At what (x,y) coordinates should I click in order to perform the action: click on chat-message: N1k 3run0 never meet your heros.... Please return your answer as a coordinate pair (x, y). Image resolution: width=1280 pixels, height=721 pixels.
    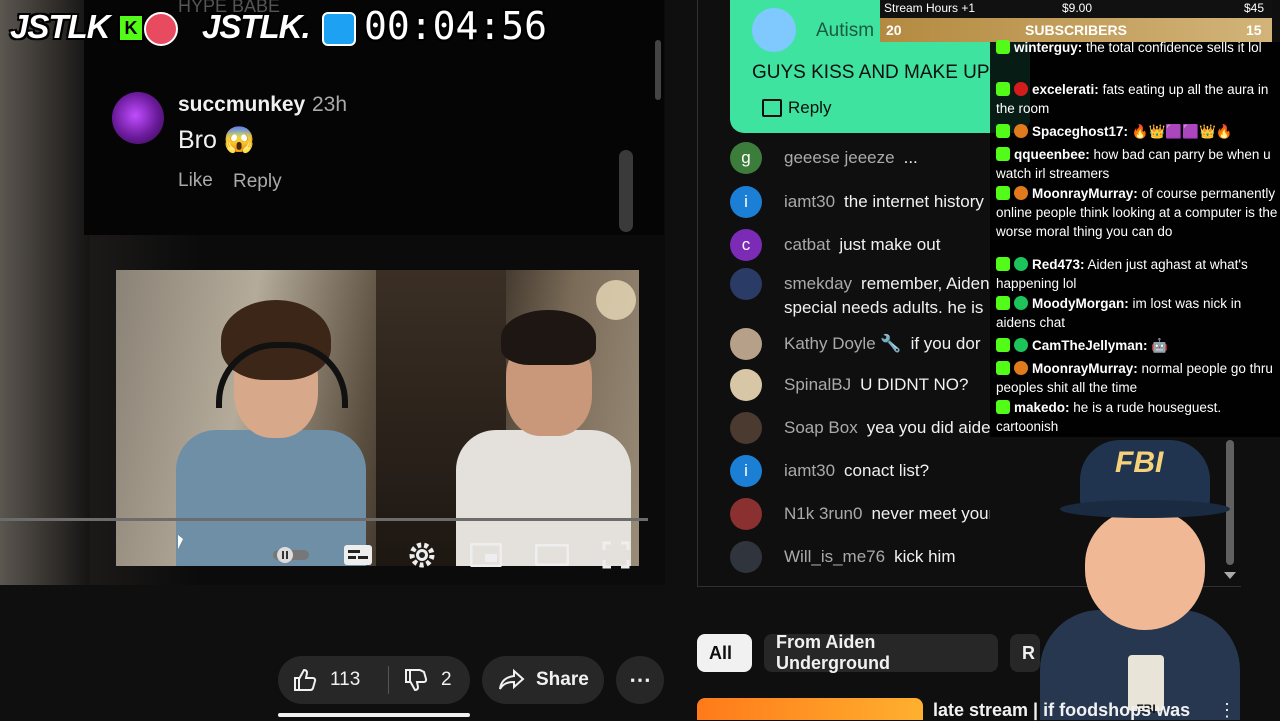
    Looking at the image, I should click on (860, 514).